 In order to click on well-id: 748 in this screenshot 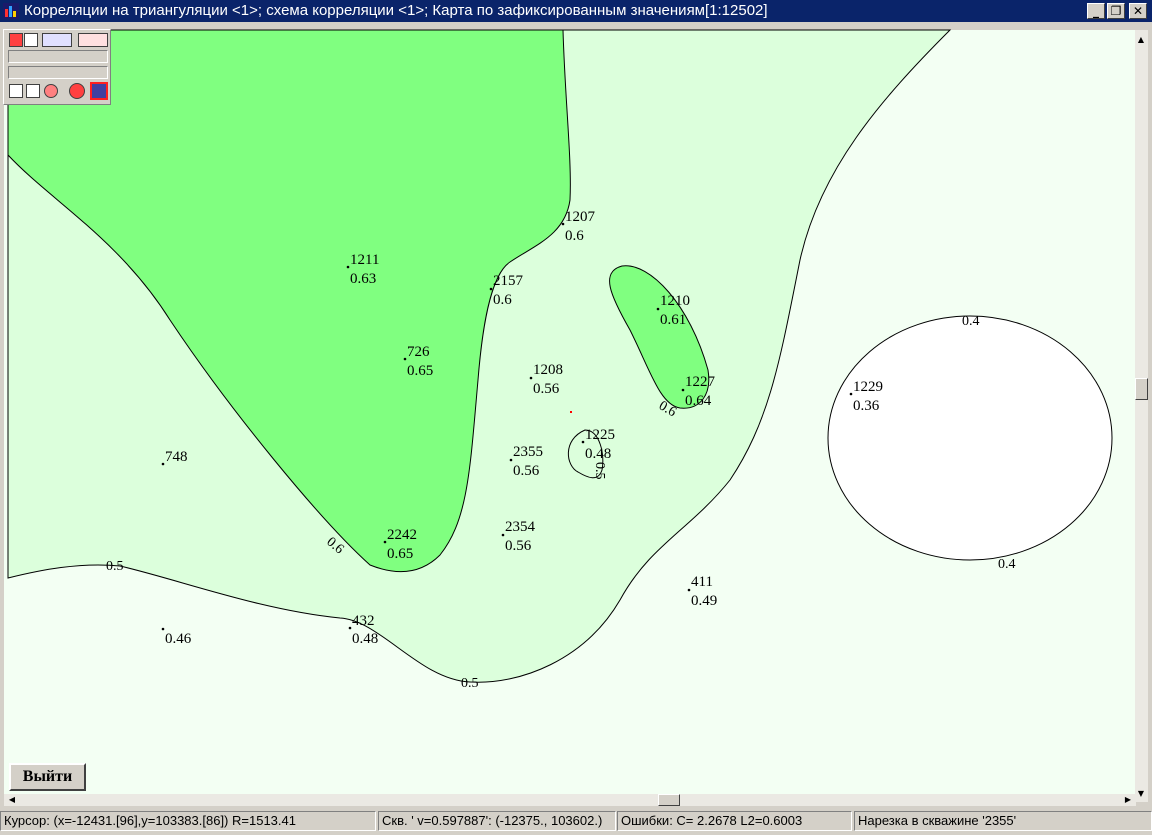, I will do `click(176, 457)`.